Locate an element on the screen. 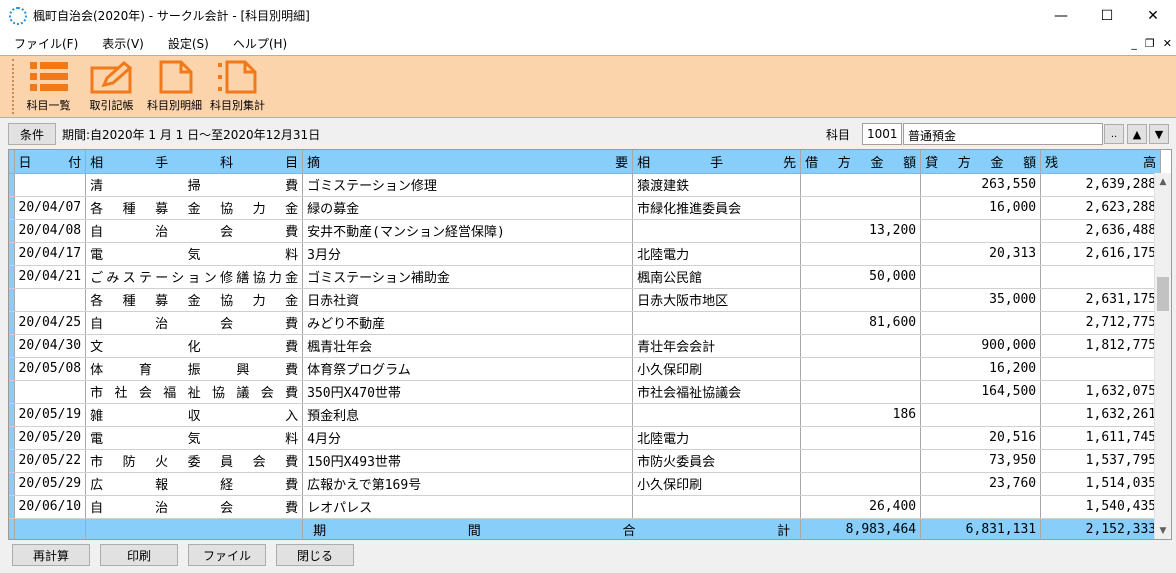 This screenshot has width=1176, height=573. toolbar-journal-button: 取引記帳 is located at coordinates (111, 86).